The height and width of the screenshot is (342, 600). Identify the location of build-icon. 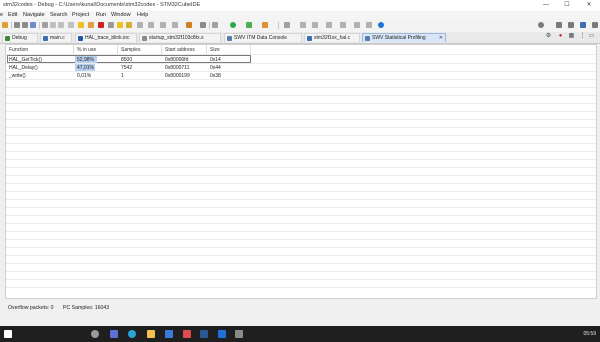
(163, 25).